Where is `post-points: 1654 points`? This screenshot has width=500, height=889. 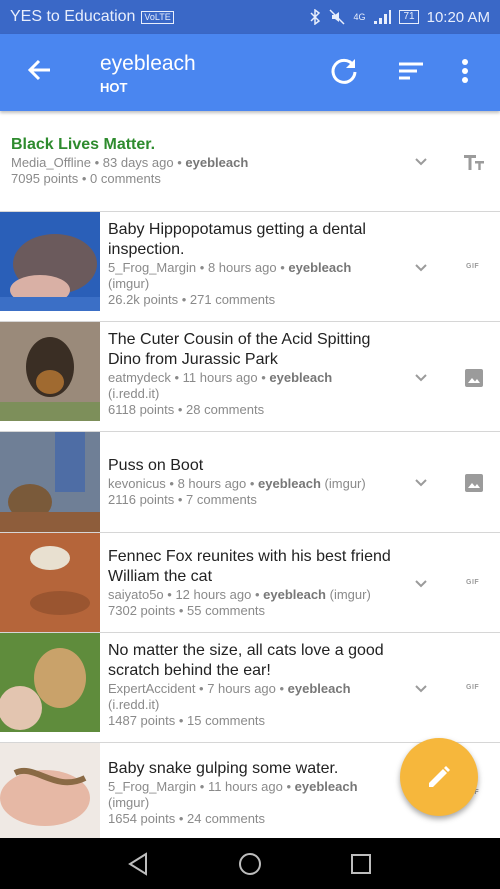 post-points: 1654 points is located at coordinates (142, 818).